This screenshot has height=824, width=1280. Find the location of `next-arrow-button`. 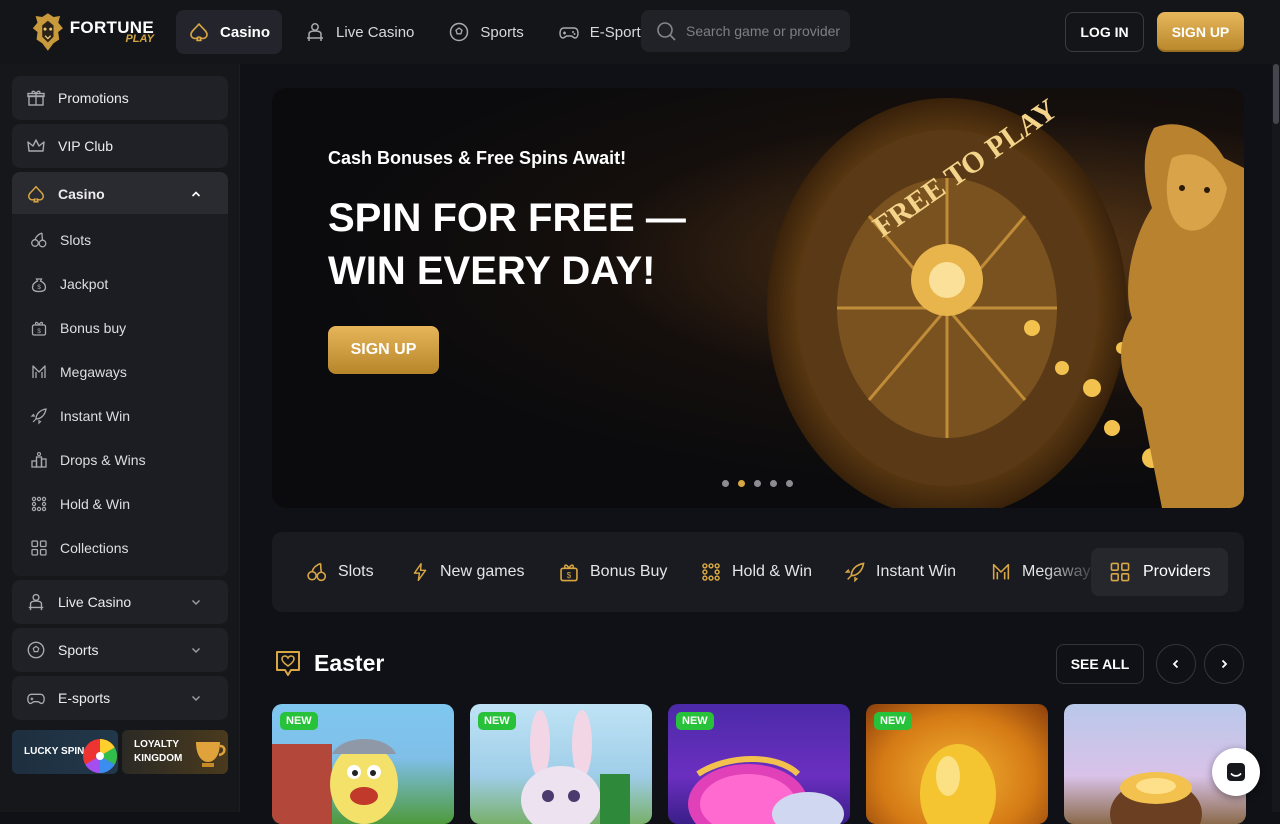

next-arrow-button is located at coordinates (1224, 664).